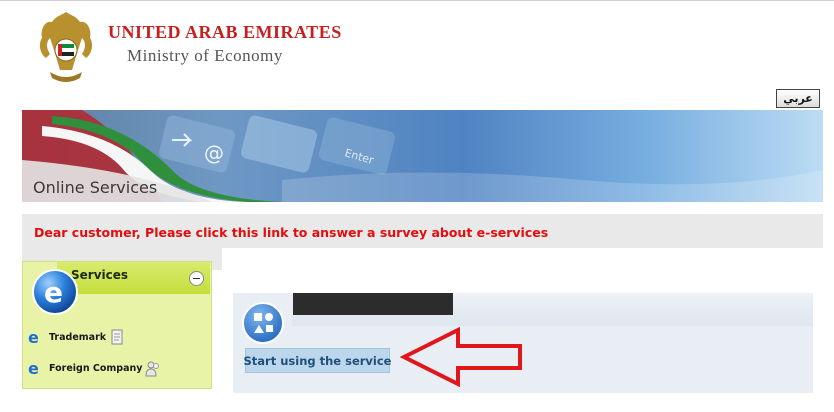 This screenshot has height=412, width=834. I want to click on org-name: UNITED ARAB EMIRATES, so click(225, 32).